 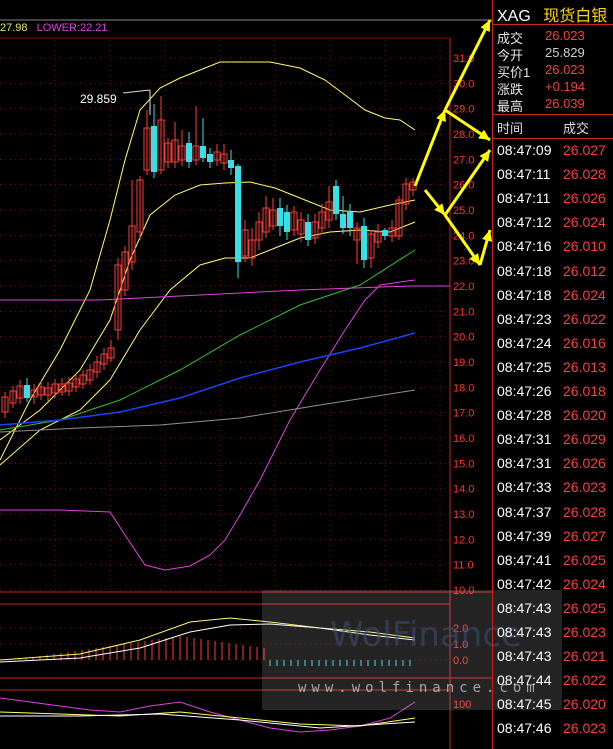 I want to click on tick-row: 08:47:39 26.027, so click(x=555, y=540).